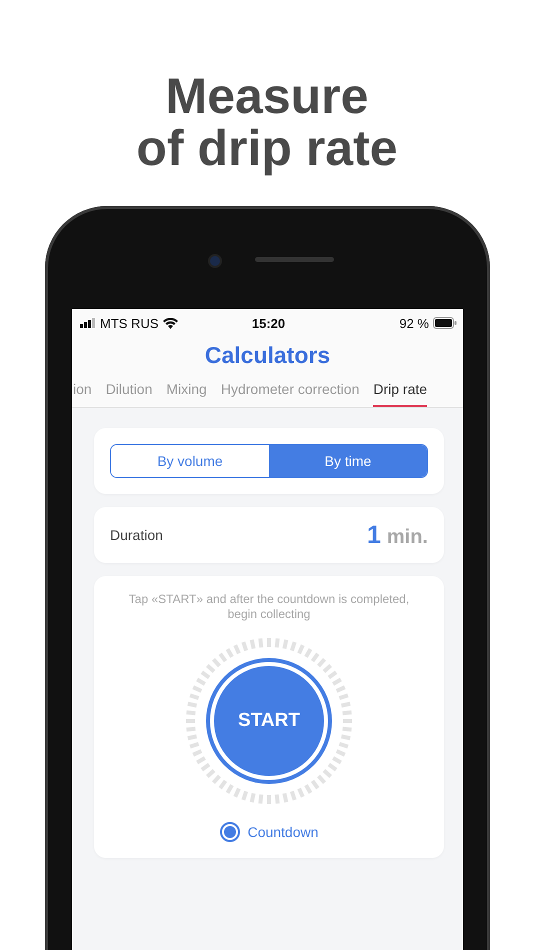  What do you see at coordinates (136, 535) in the screenshot?
I see `duration-label: Duration` at bounding box center [136, 535].